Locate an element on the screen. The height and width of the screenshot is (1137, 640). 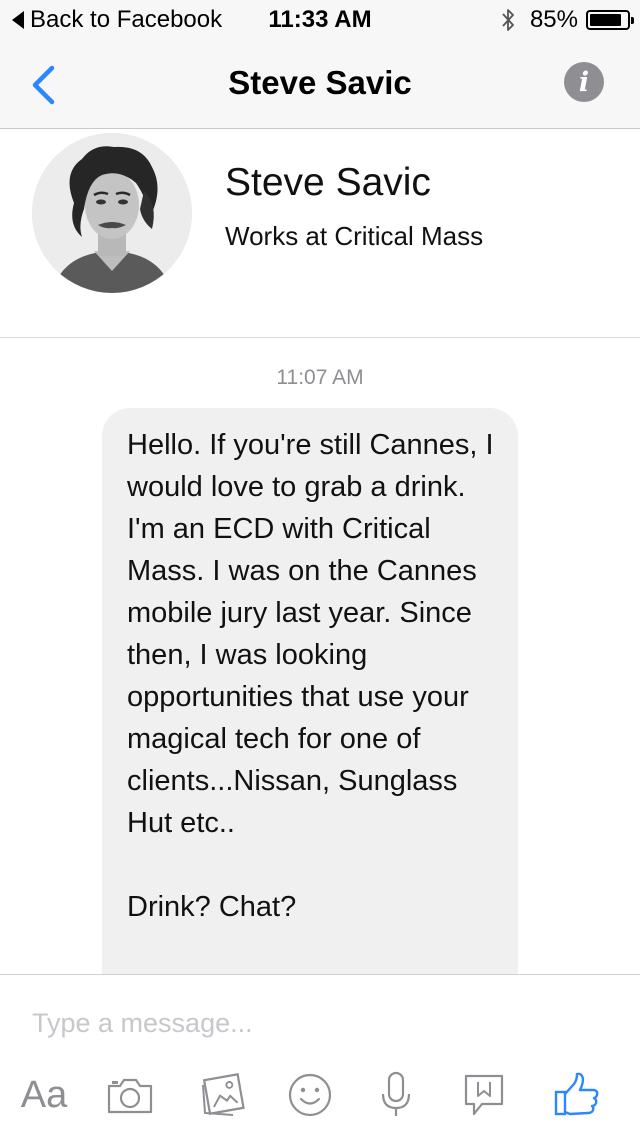
profile-photo is located at coordinates (112, 213).